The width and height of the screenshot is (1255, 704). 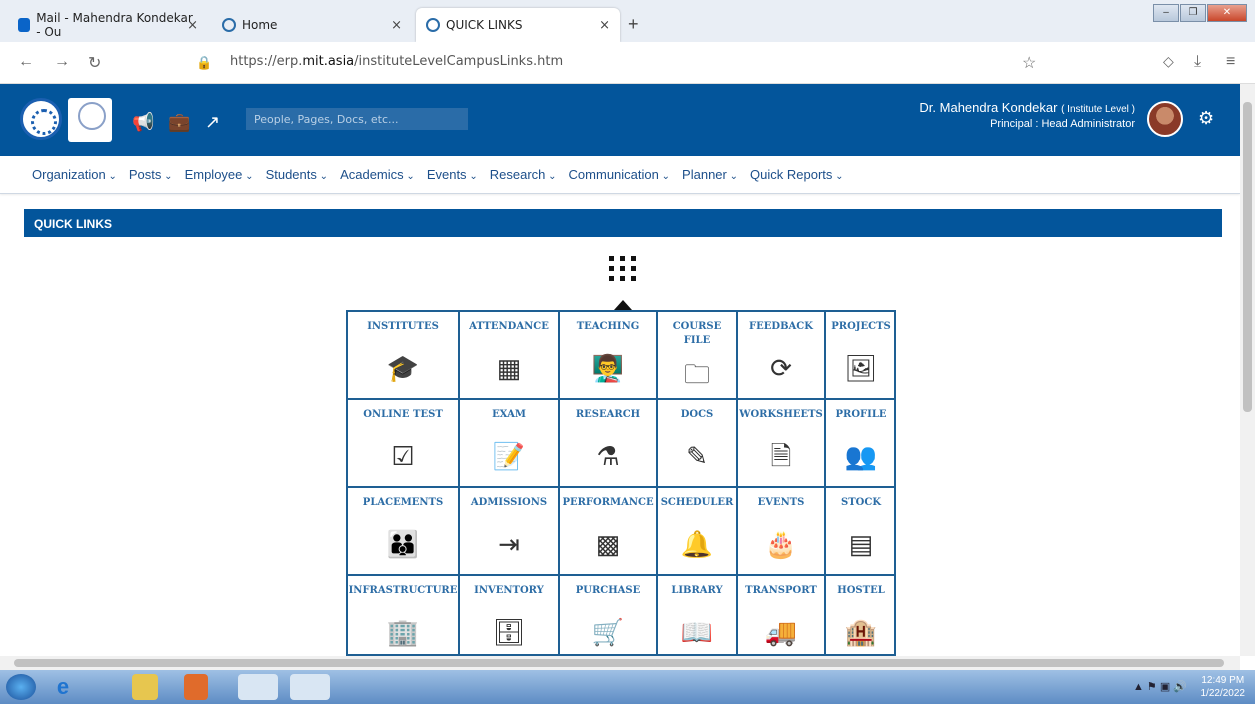 I want to click on quick-link-scheduler: SCHEDULER 🔔, so click(x=698, y=532).